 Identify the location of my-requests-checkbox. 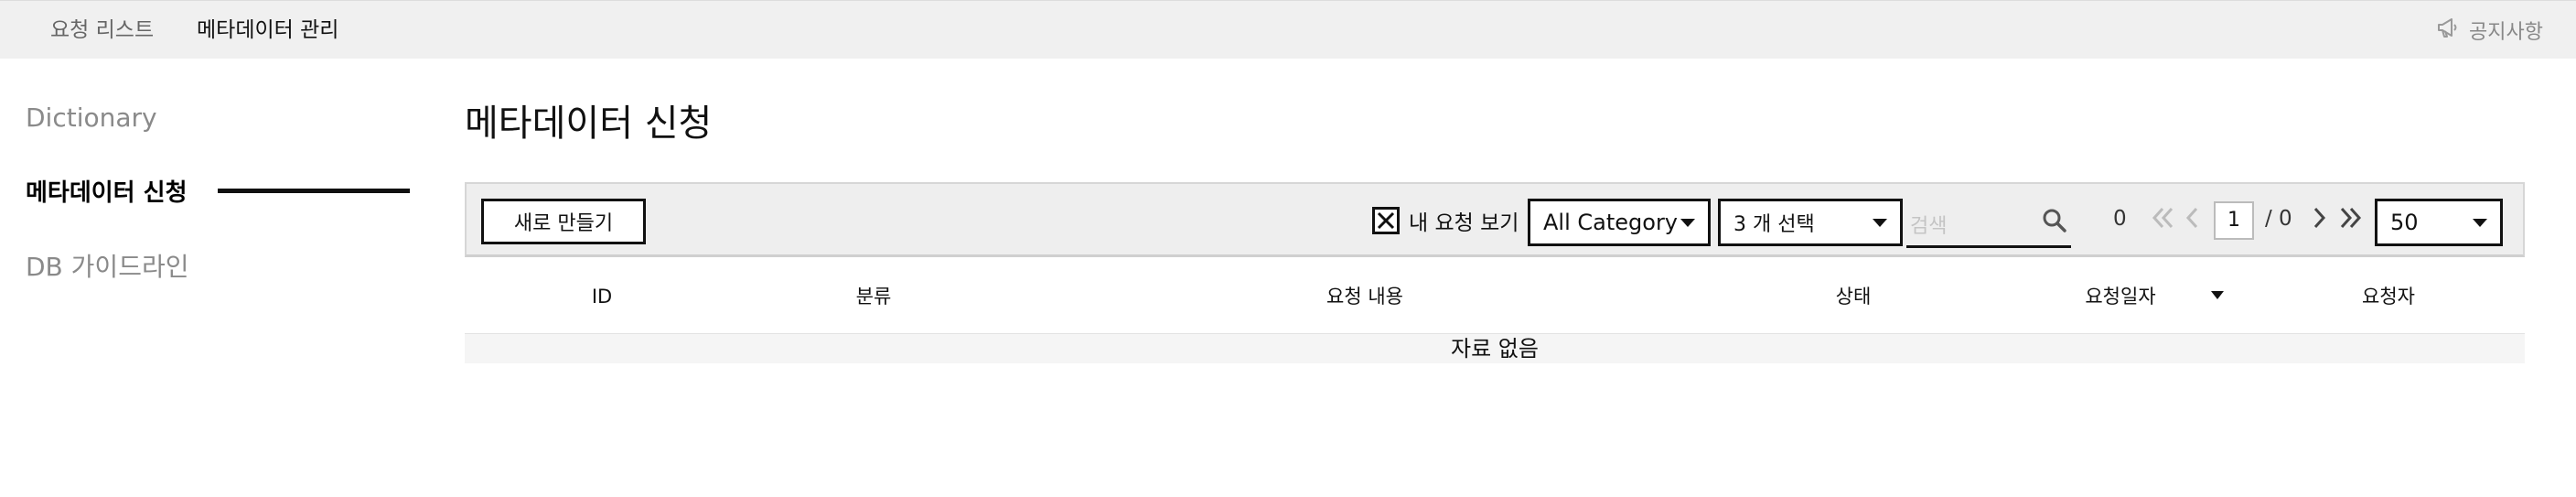
(1386, 220).